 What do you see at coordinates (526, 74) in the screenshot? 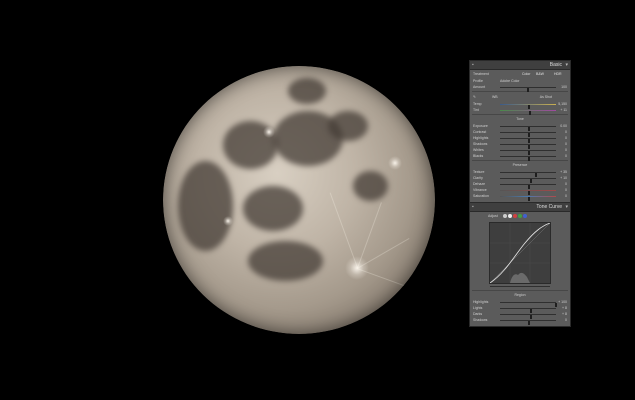
I see `treatment-color-button: Color` at bounding box center [526, 74].